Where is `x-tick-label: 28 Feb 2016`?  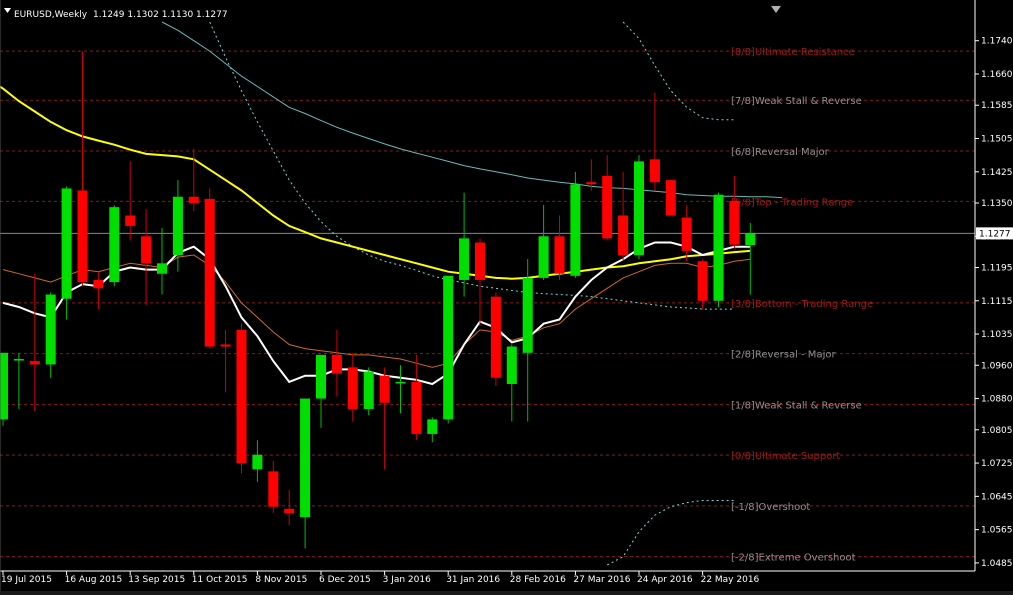
x-tick-label: 28 Feb 2016 is located at coordinates (538, 580).